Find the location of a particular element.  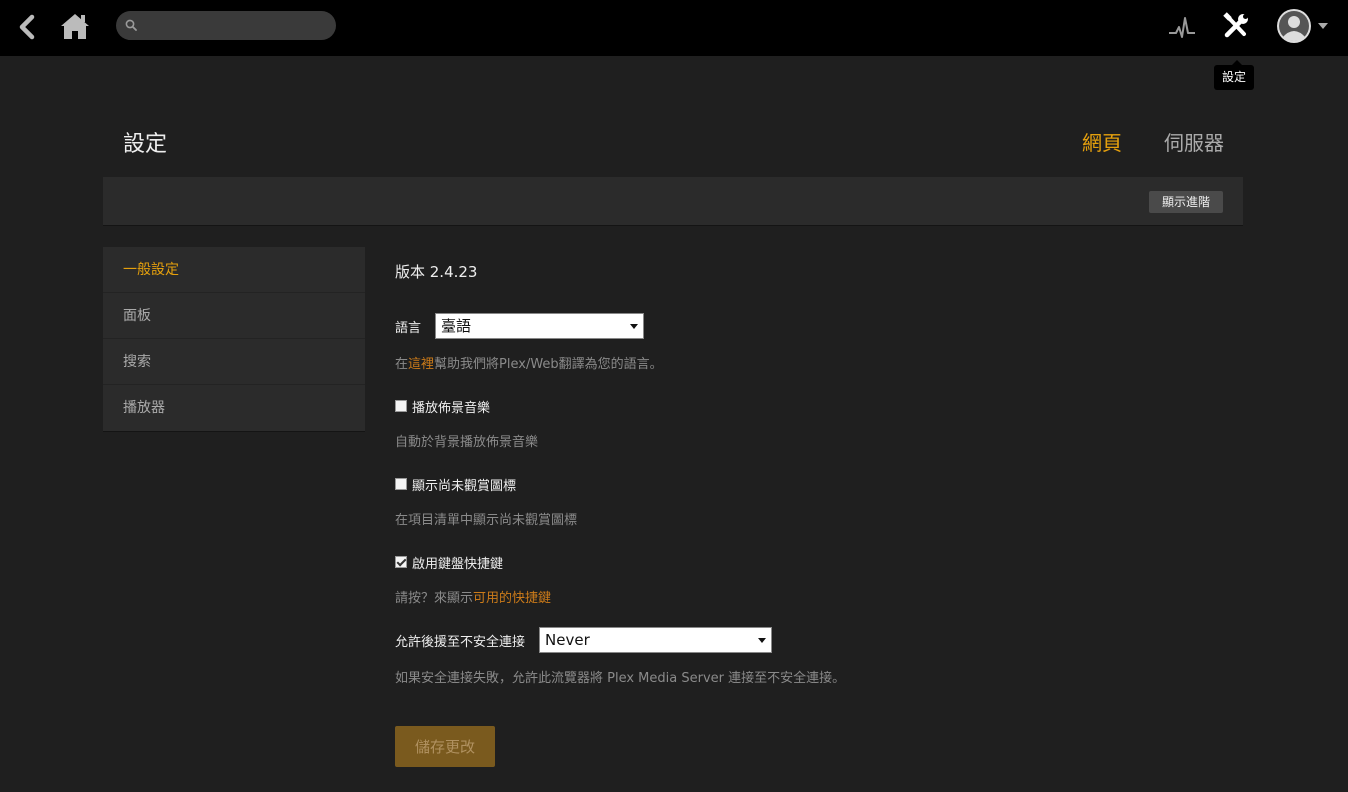

language-select: 臺語 is located at coordinates (540, 326).